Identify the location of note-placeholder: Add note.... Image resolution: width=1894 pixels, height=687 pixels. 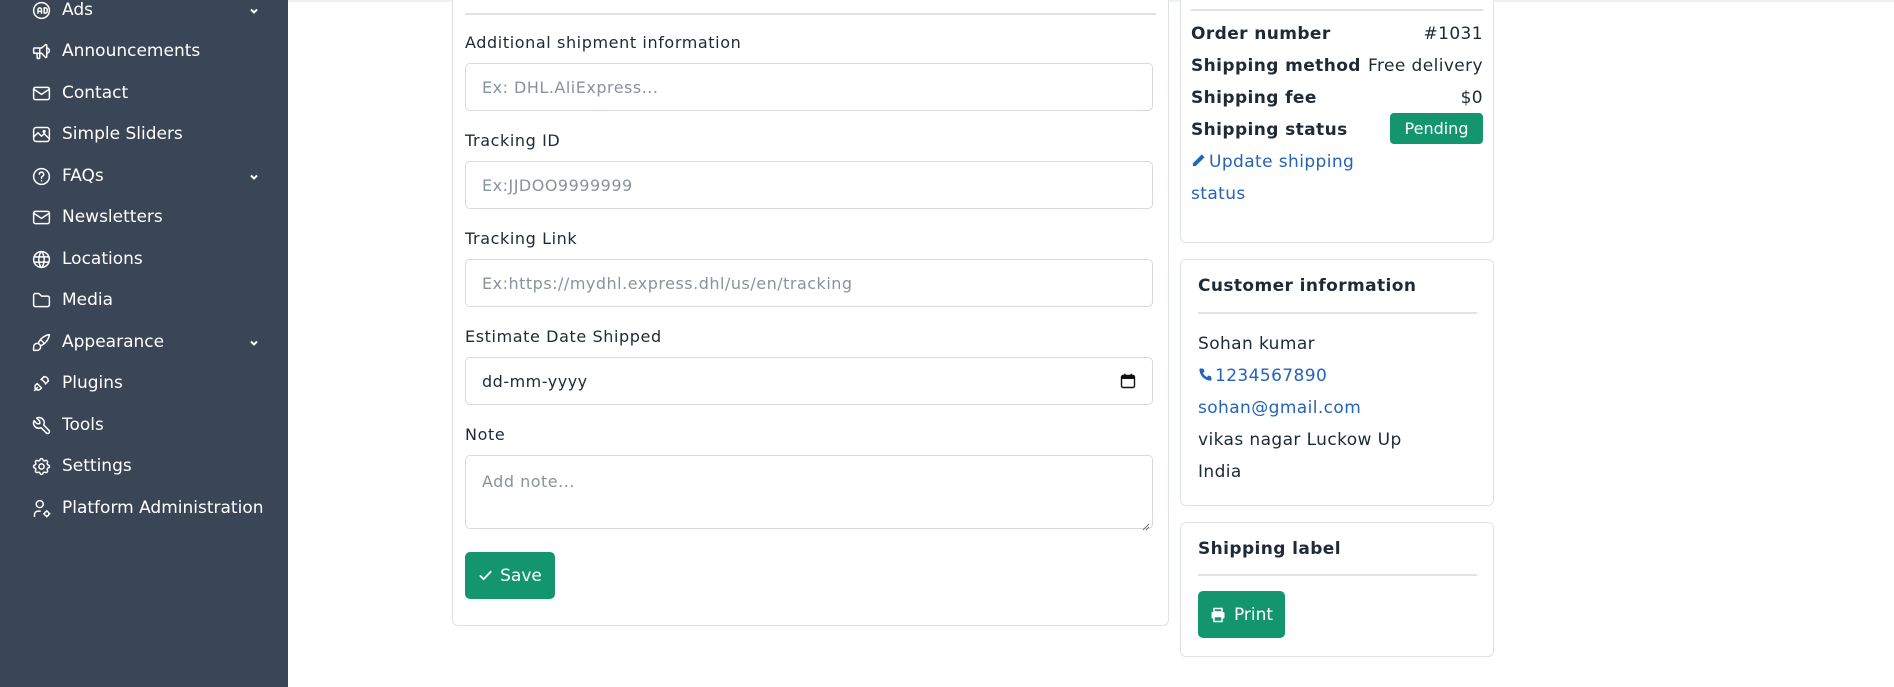
(528, 481).